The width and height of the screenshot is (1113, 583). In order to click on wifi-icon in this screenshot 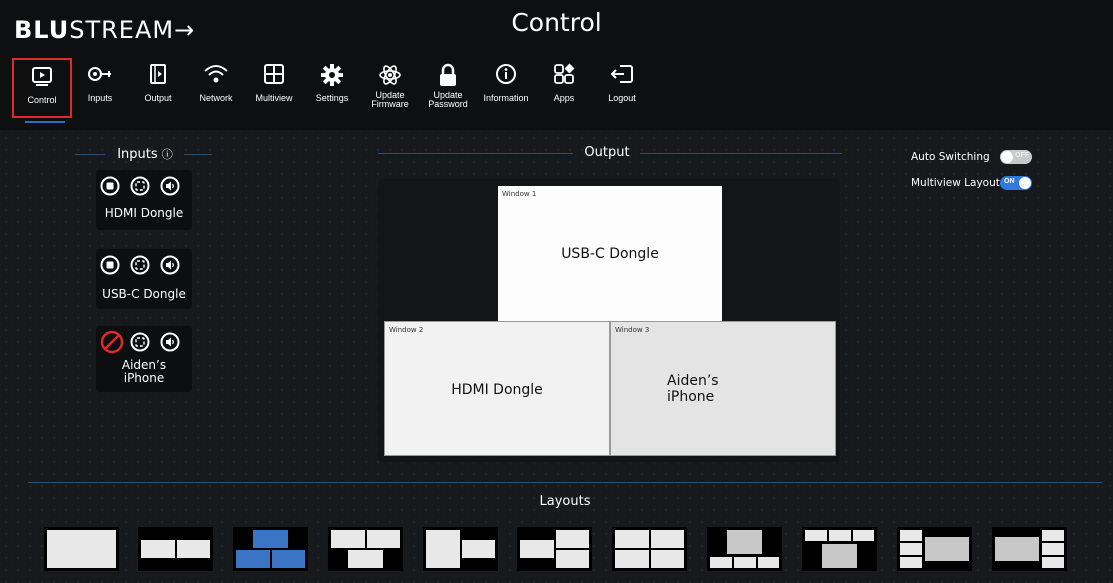, I will do `click(216, 74)`.